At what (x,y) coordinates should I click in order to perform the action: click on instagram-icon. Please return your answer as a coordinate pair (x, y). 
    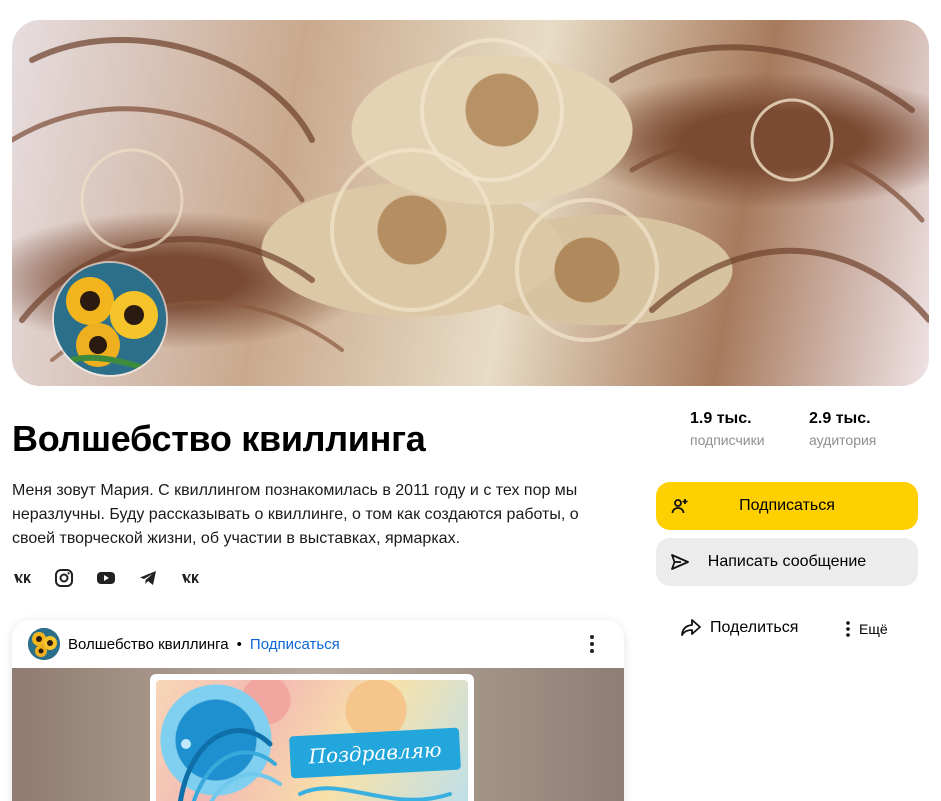
    Looking at the image, I should click on (64, 578).